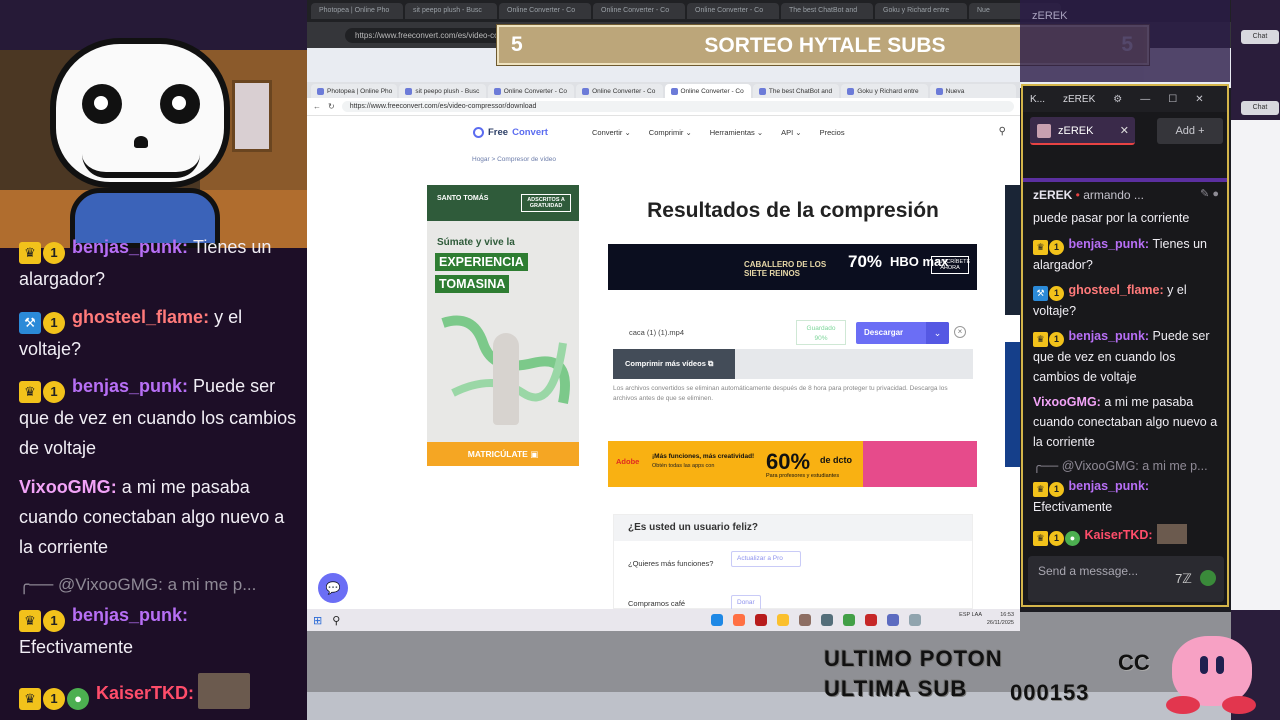  I want to click on avatar-nose, so click(141, 142).